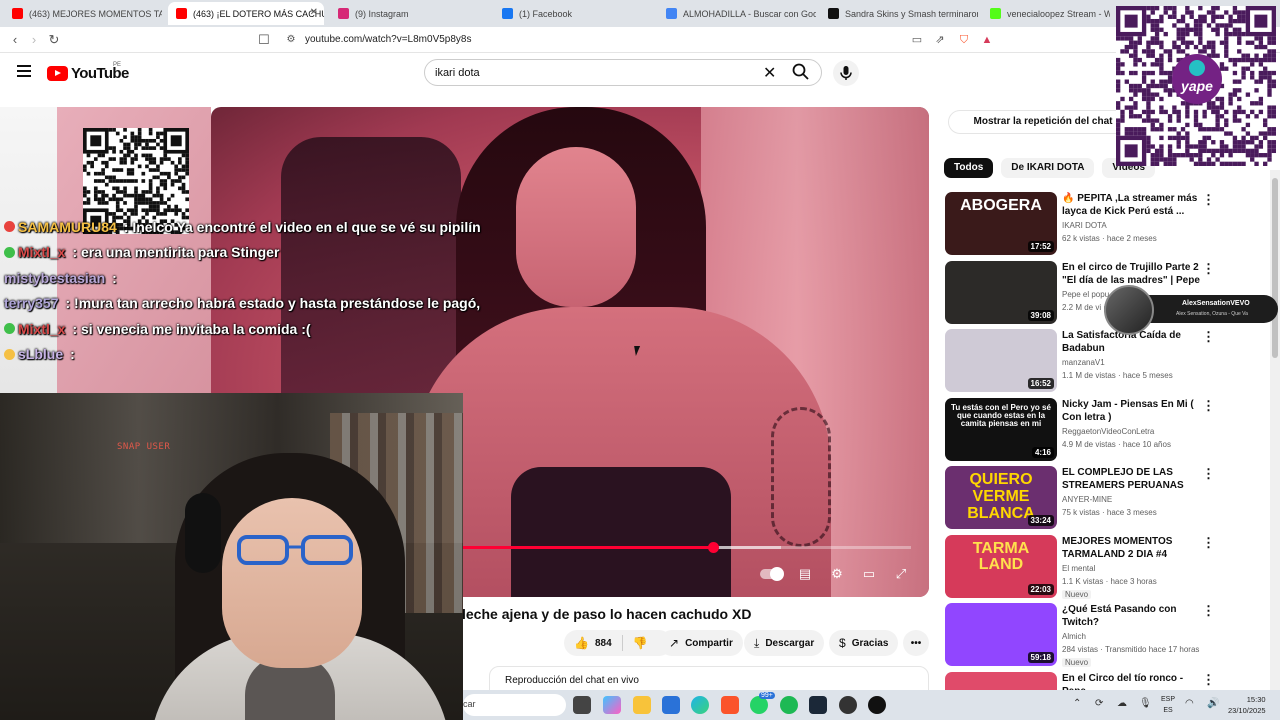 The width and height of the screenshot is (1280, 720). What do you see at coordinates (1213, 703) in the screenshot?
I see `tray-volume-icon: 🔊` at bounding box center [1213, 703].